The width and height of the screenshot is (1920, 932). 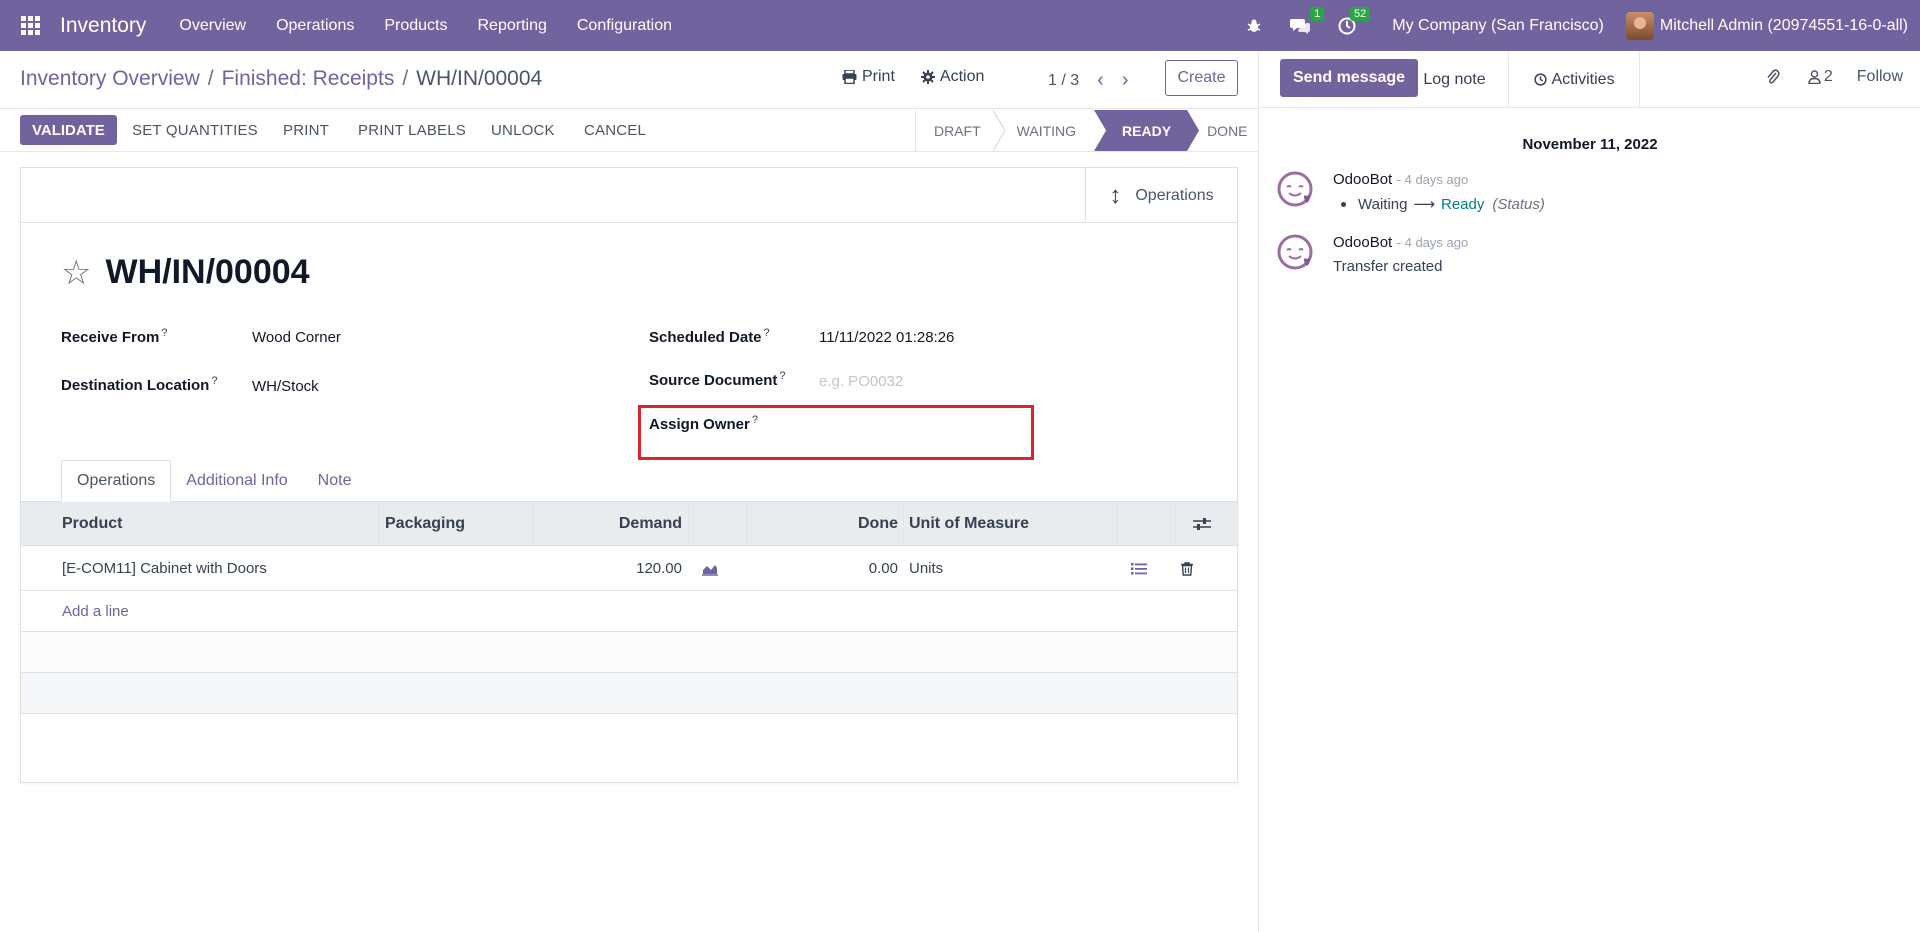 I want to click on messages-chat-icon: 1, so click(x=1307, y=20).